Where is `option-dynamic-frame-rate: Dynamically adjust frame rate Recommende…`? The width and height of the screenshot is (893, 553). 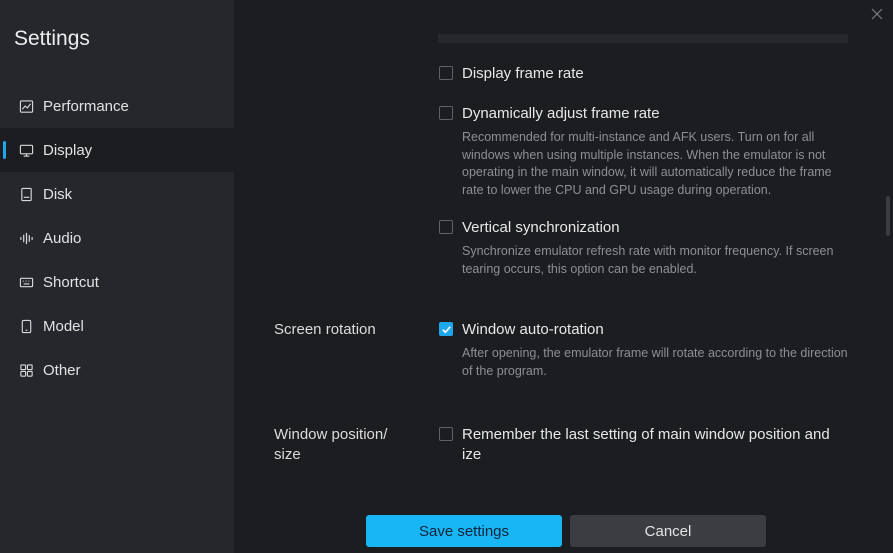
option-dynamic-frame-rate: Dynamically adjust frame rate Recommende… is located at coordinates (645, 151).